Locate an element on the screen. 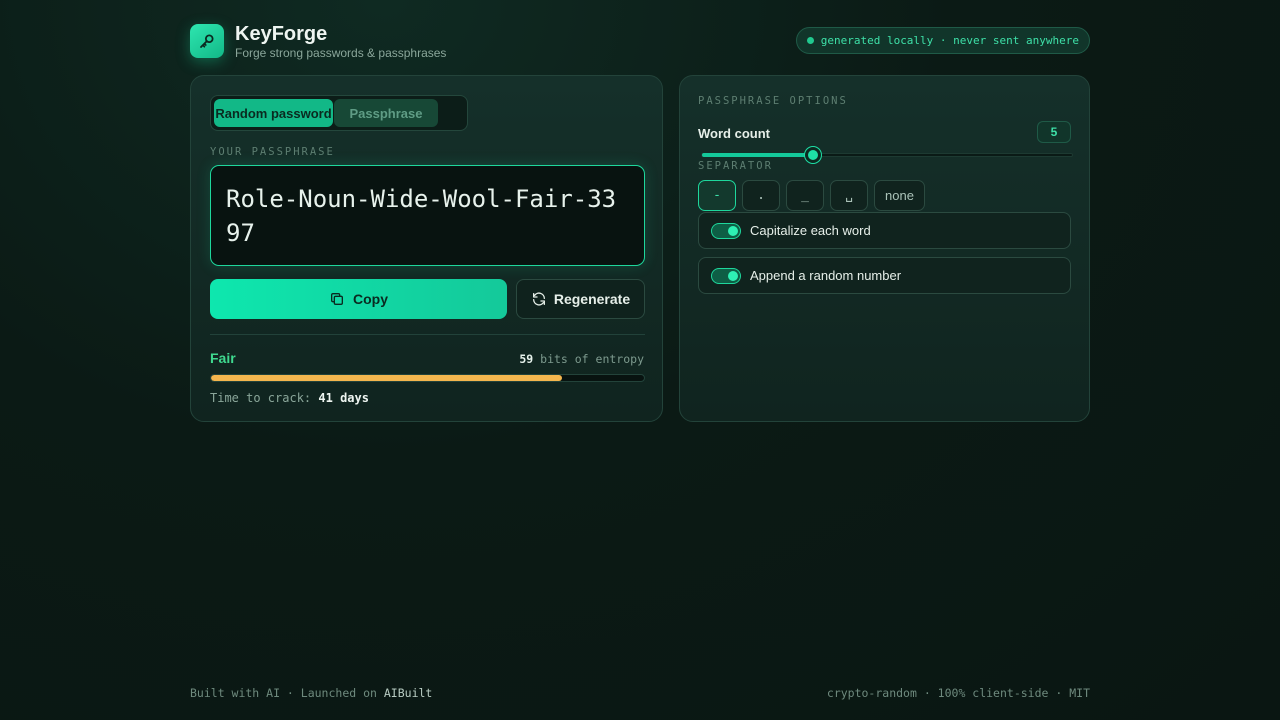  passphrase-output: Role-Noun-Wide-Wool-Fair-3397 is located at coordinates (427, 215).